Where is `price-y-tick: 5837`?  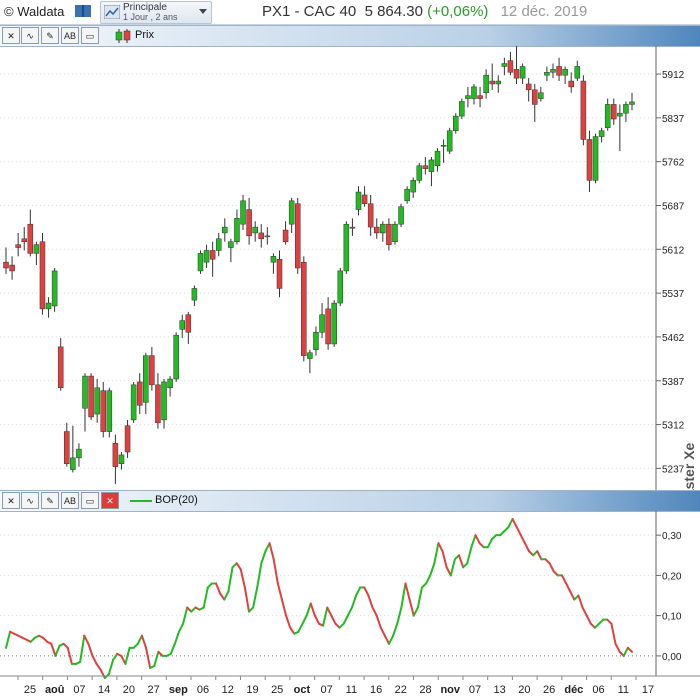
price-y-tick: 5837 is located at coordinates (673, 119).